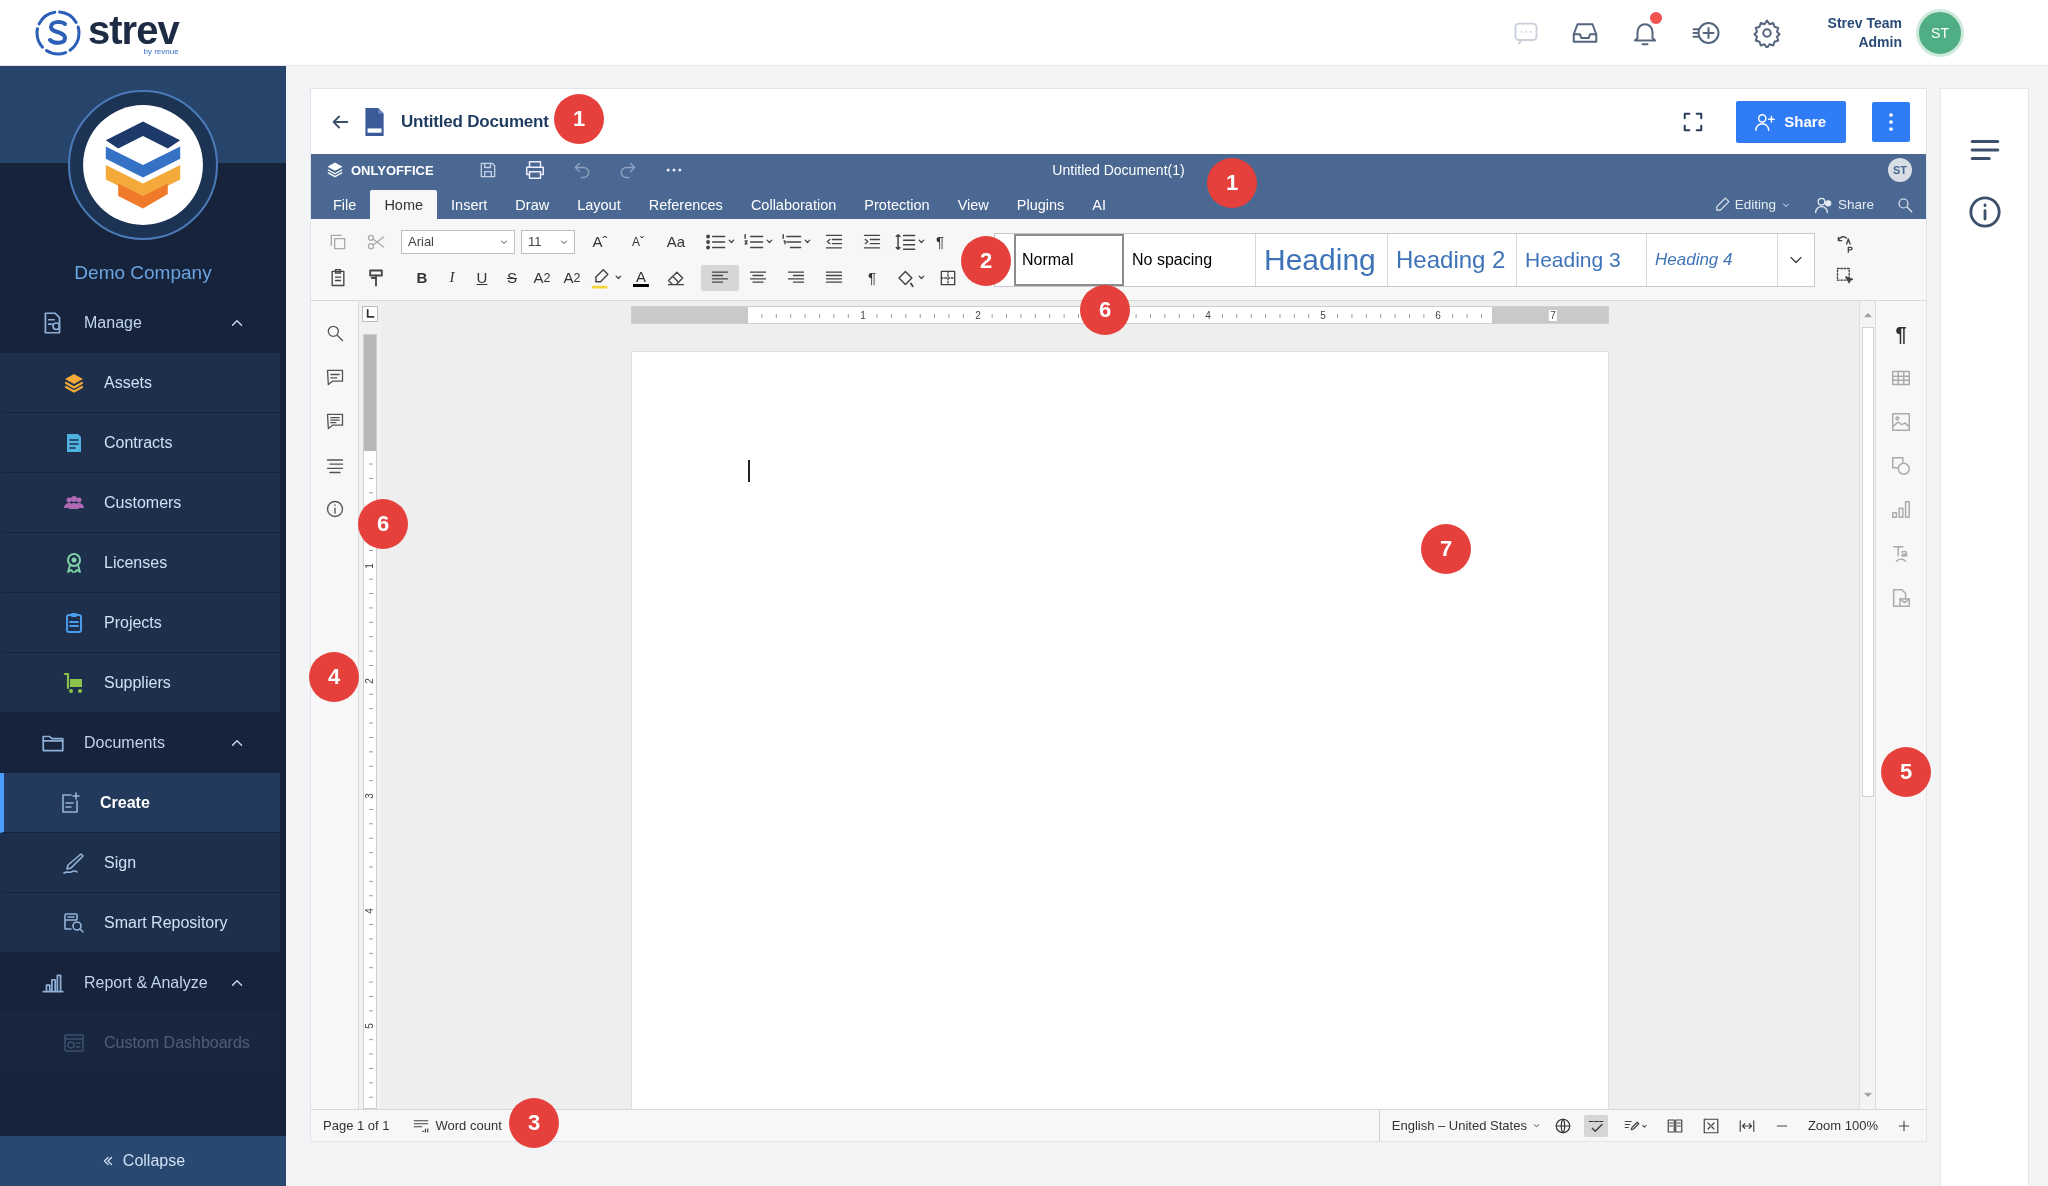 The width and height of the screenshot is (2048, 1186). I want to click on menu-section-header: Manage, so click(143, 323).